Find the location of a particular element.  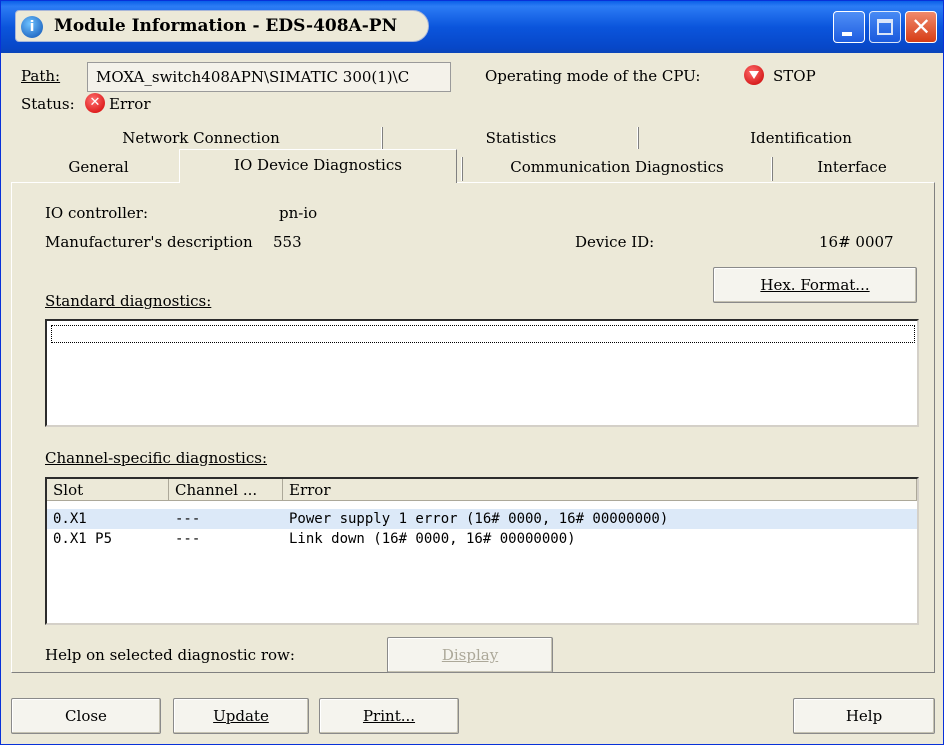

tab-network-connection: Network Connection is located at coordinates (201, 138).